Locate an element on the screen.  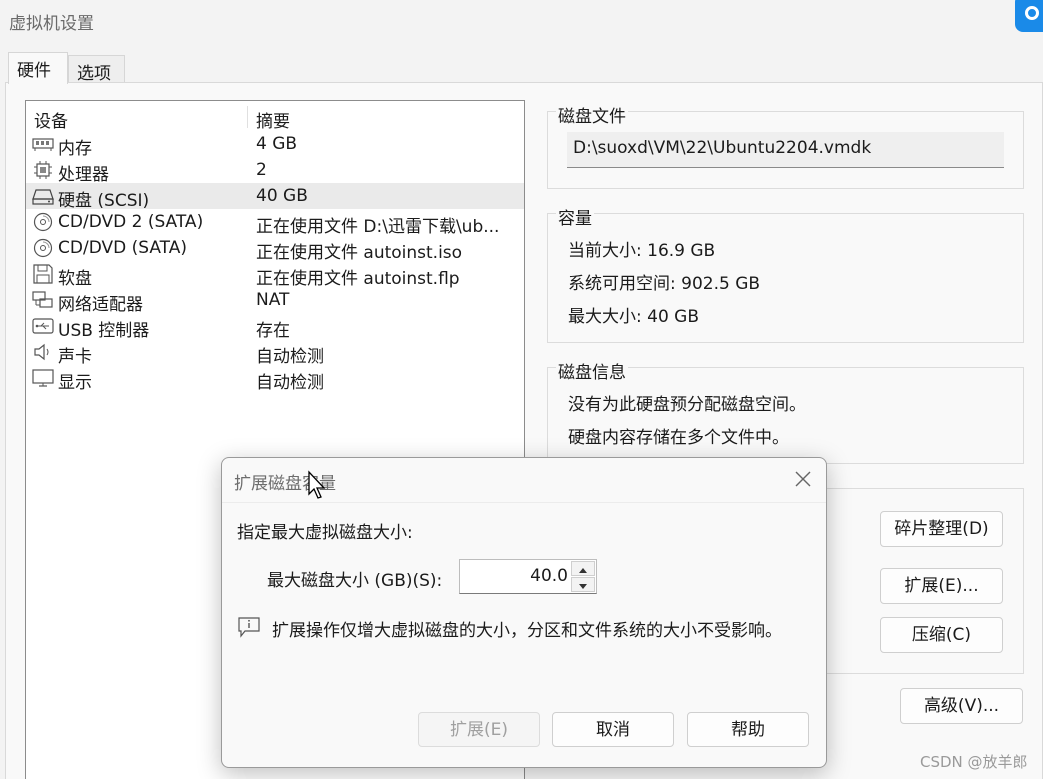
device-summary: 正在使用文件 autoinst.iso is located at coordinates (359, 253).